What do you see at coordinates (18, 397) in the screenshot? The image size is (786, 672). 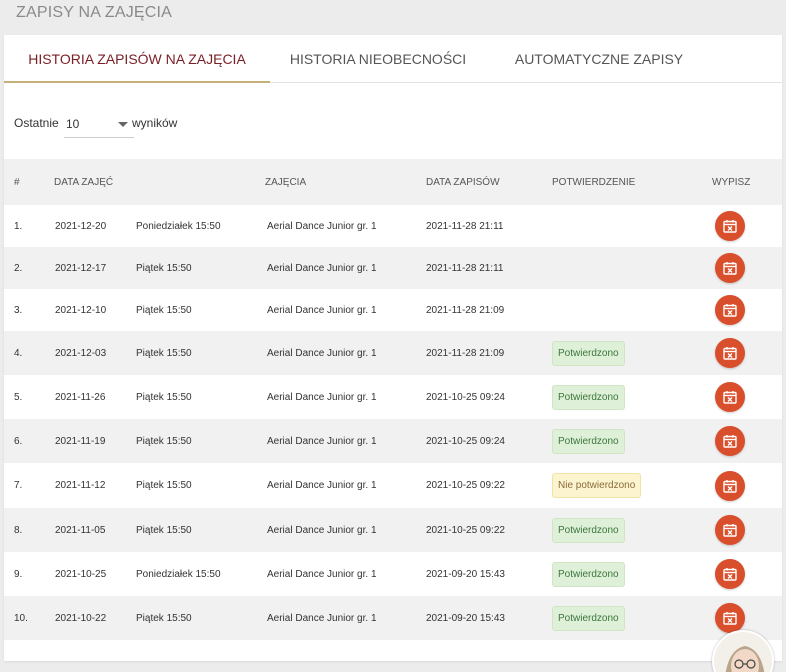 I see `cell-number: 5.` at bounding box center [18, 397].